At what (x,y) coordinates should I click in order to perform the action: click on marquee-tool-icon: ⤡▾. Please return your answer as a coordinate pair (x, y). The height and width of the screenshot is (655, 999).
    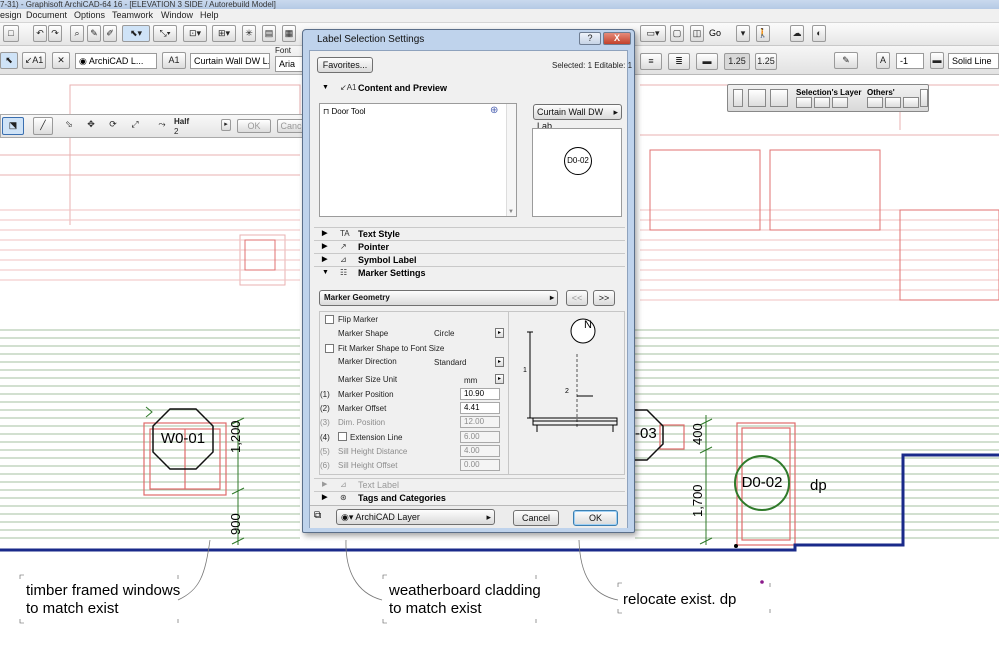
    Looking at the image, I should click on (165, 33).